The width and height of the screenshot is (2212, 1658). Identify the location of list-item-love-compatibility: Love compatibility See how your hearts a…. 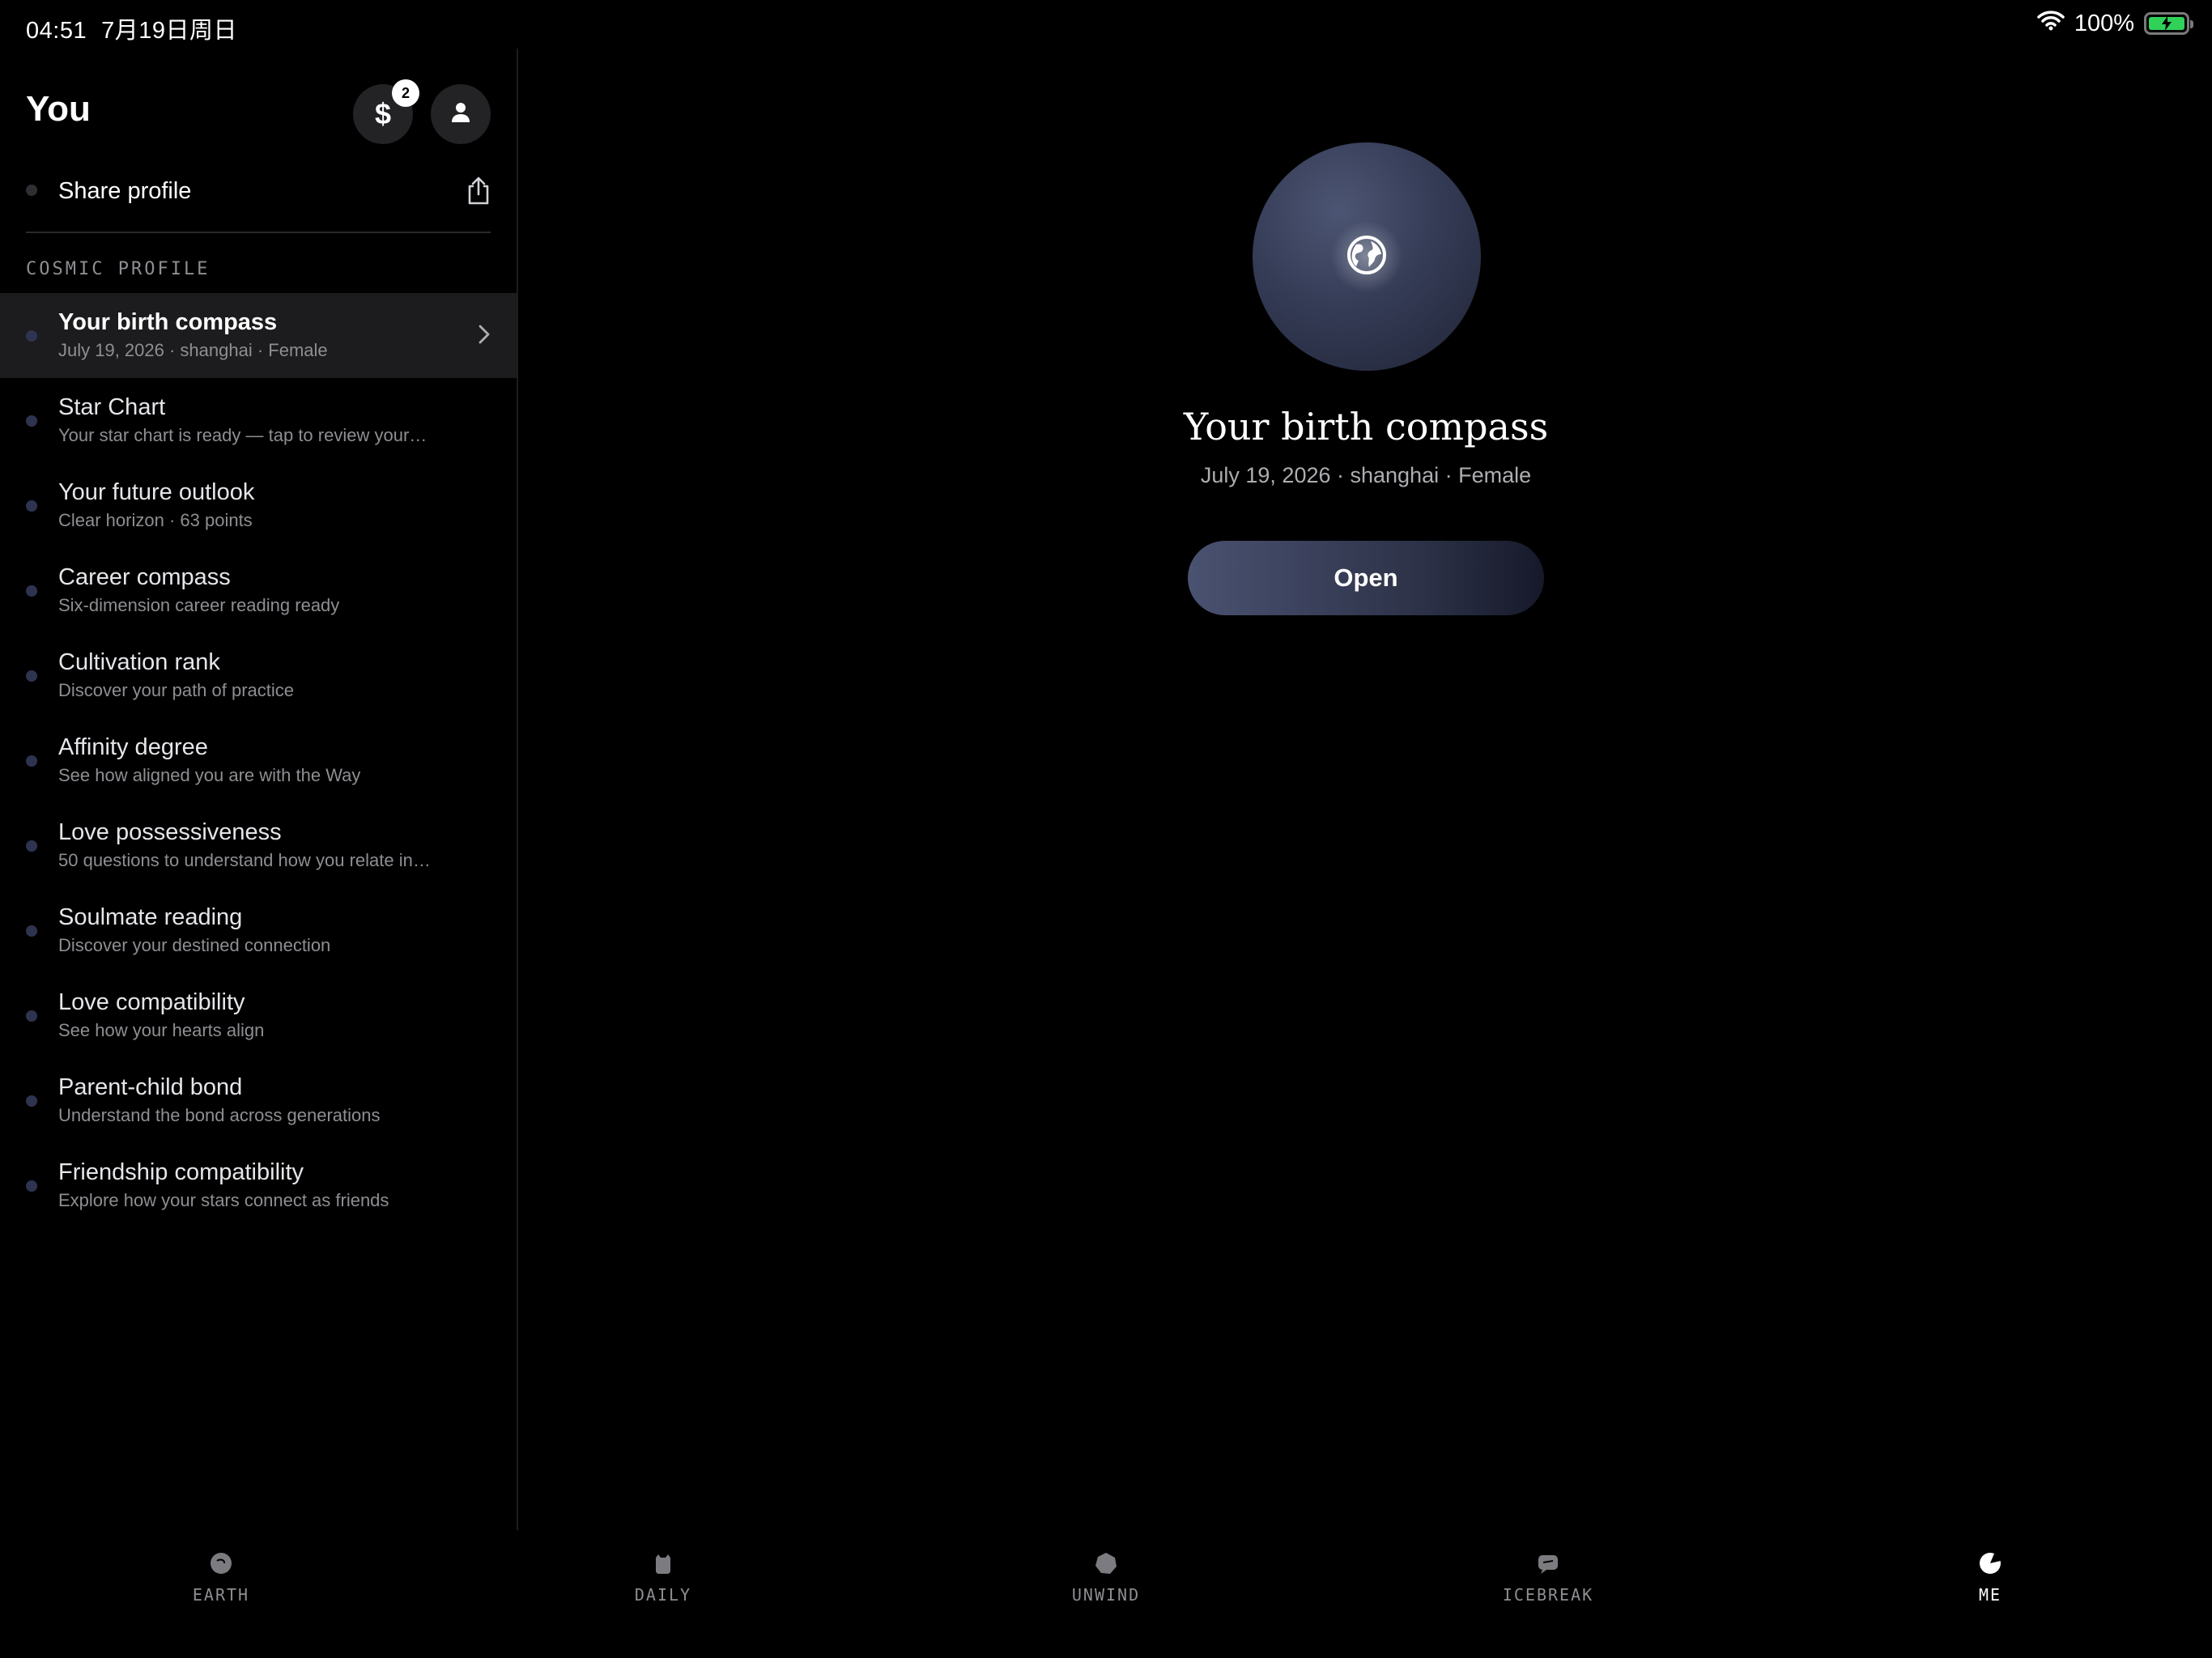
(259, 1015).